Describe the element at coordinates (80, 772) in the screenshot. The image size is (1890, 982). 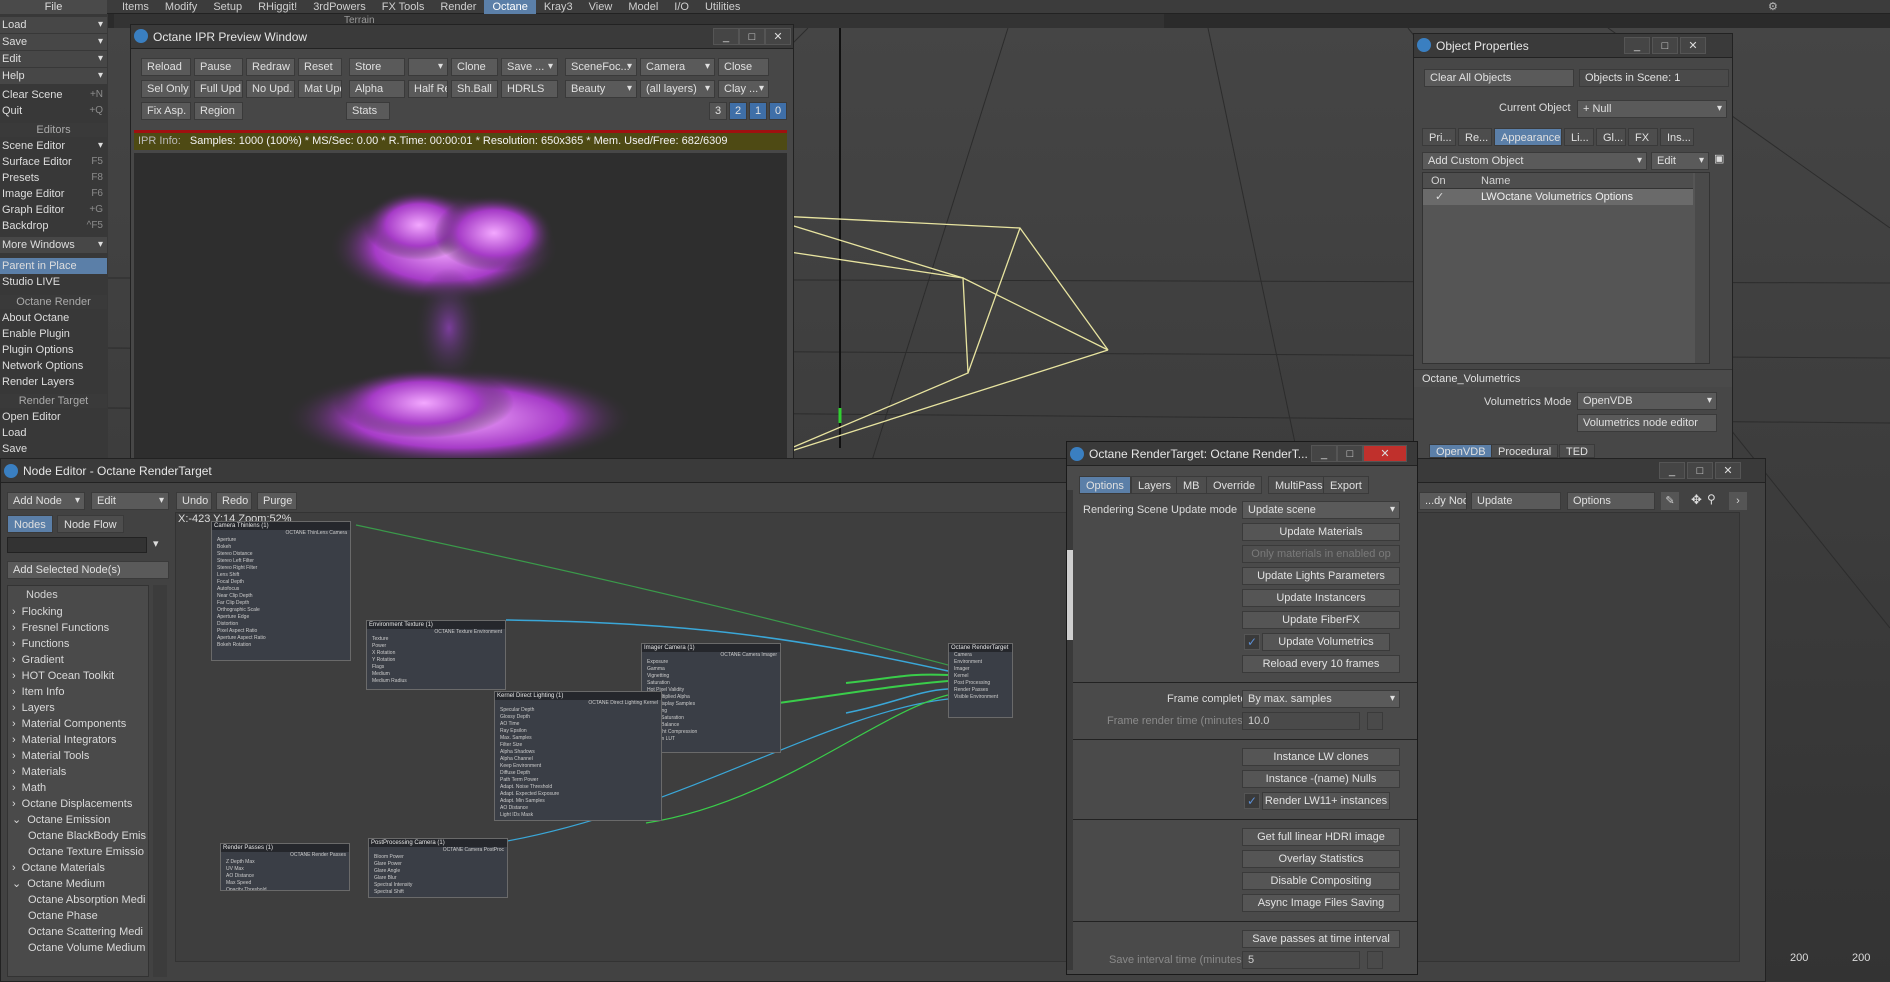
I see `tree-item: › Materials` at that location.